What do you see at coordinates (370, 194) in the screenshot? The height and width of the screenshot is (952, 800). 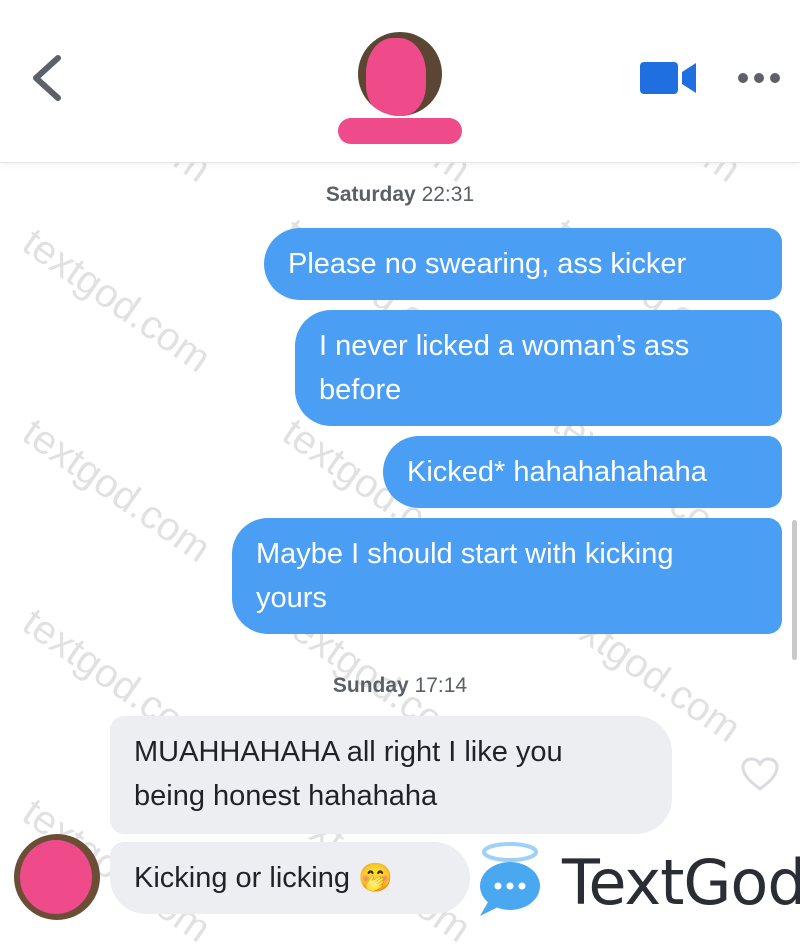 I see `timestamp-day: Saturday` at bounding box center [370, 194].